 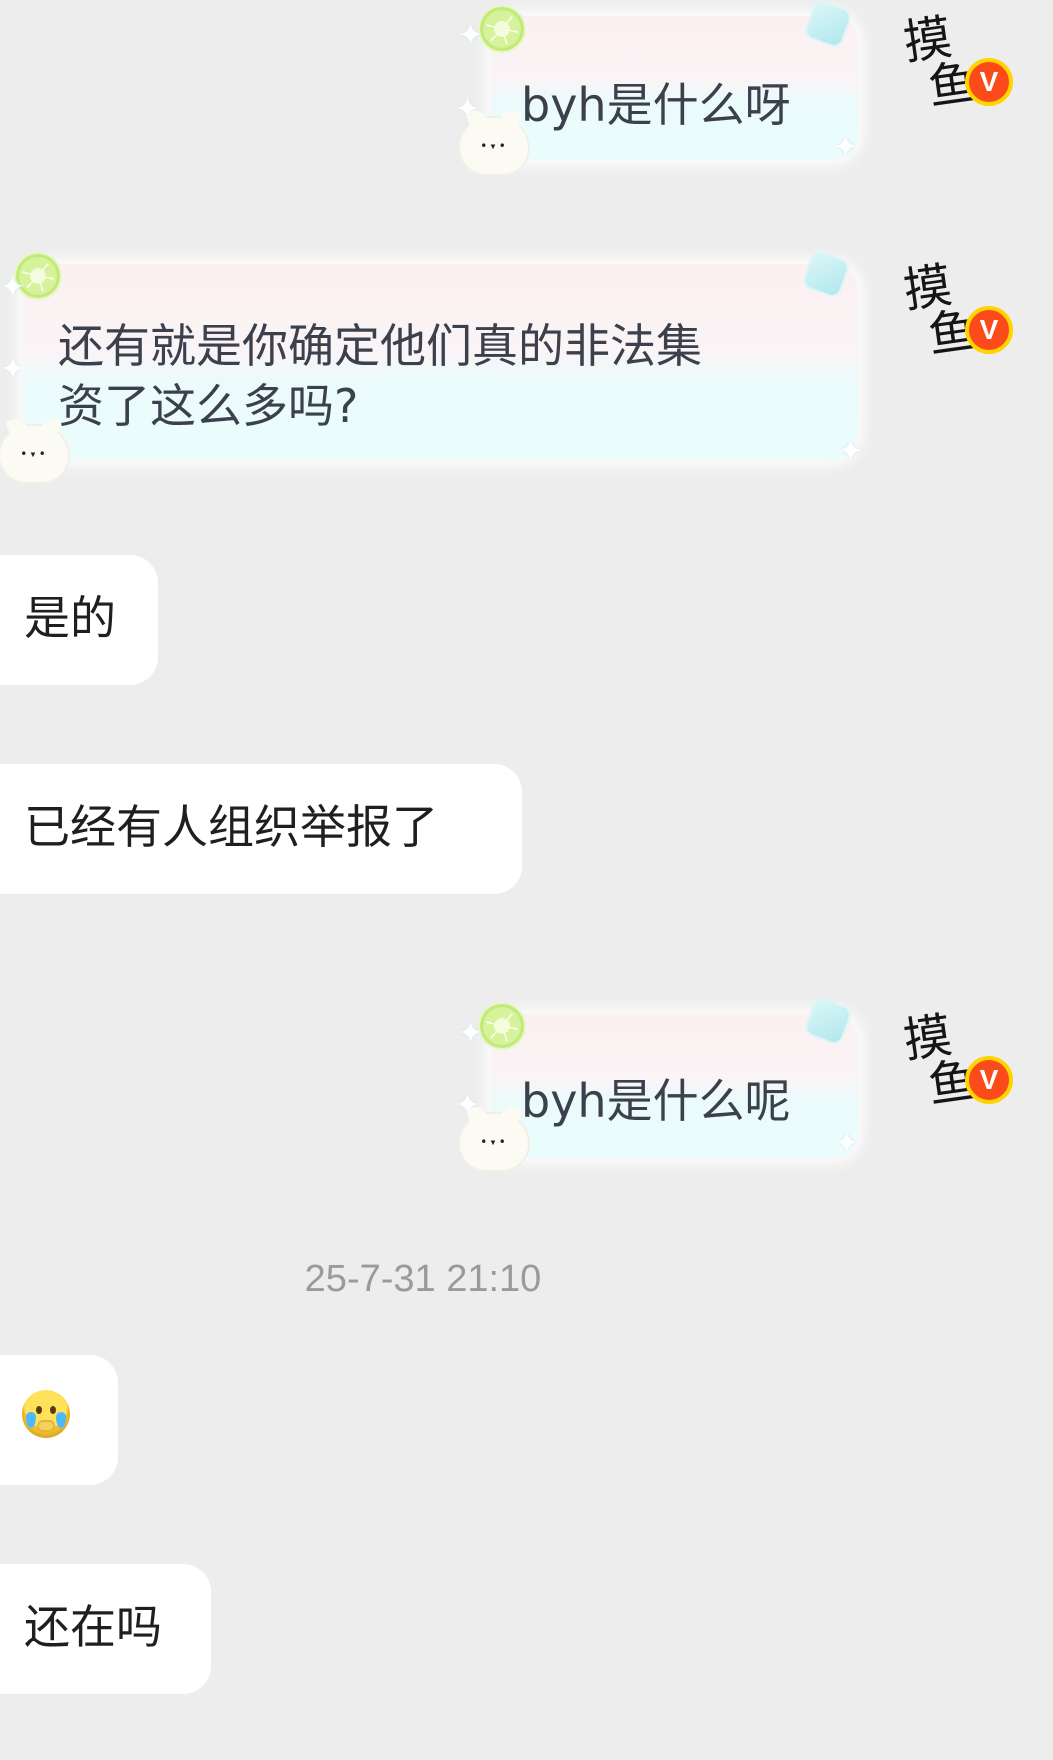 I want to click on incoming-message: 还在吗, so click(x=526, y=1629).